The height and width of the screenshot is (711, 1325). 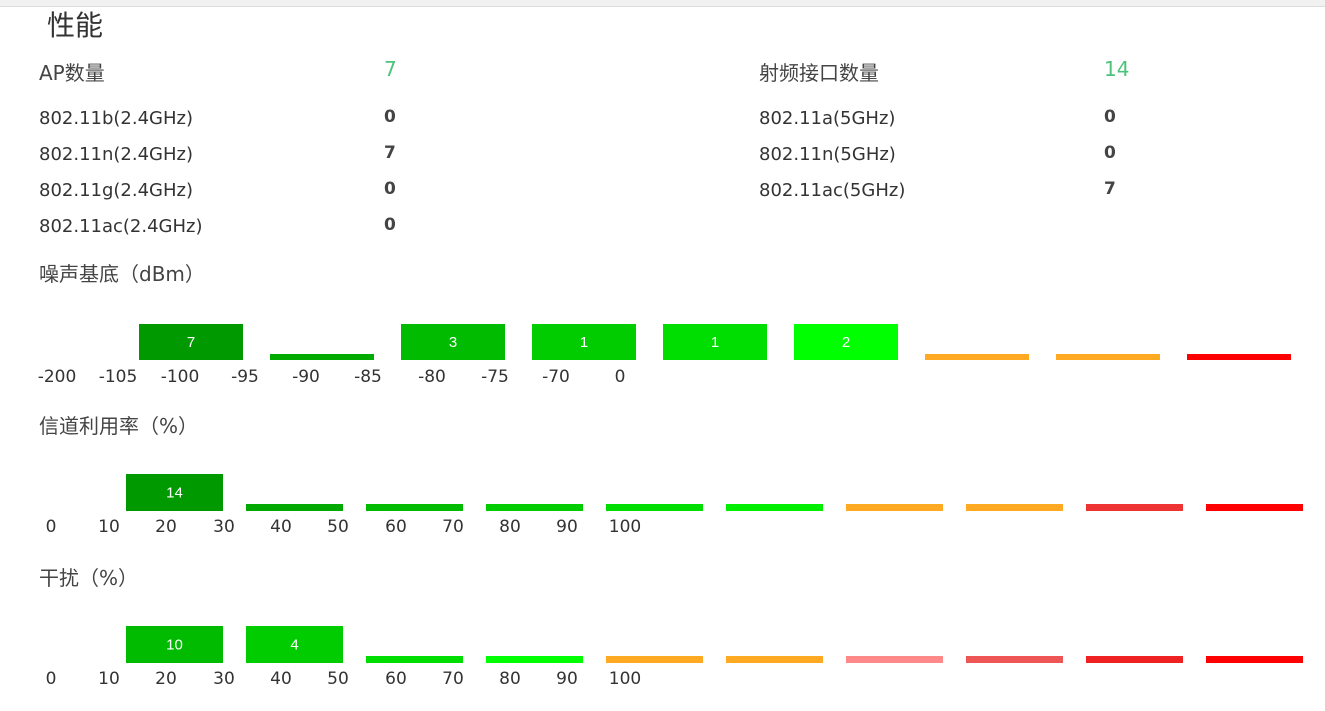 What do you see at coordinates (1110, 189) in the screenshot?
I see `radio-mode-value: 7` at bounding box center [1110, 189].